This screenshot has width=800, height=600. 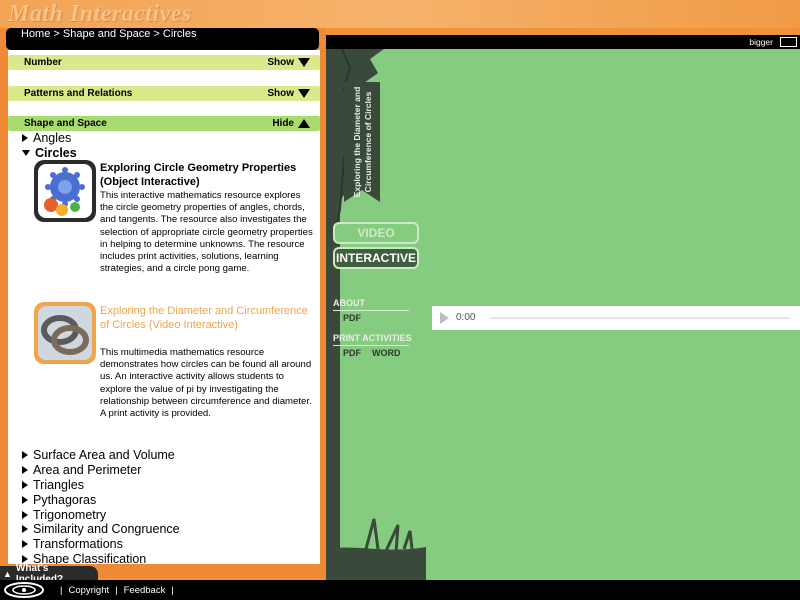 I want to click on print-word-link: WORD, so click(x=386, y=353).